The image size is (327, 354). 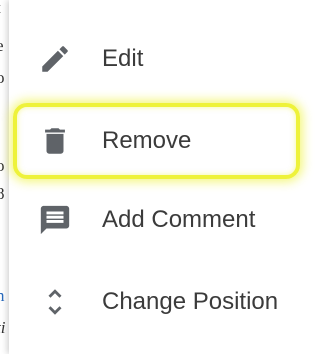 What do you see at coordinates (2, 193) in the screenshot?
I see `background-text-fragment: 8` at bounding box center [2, 193].